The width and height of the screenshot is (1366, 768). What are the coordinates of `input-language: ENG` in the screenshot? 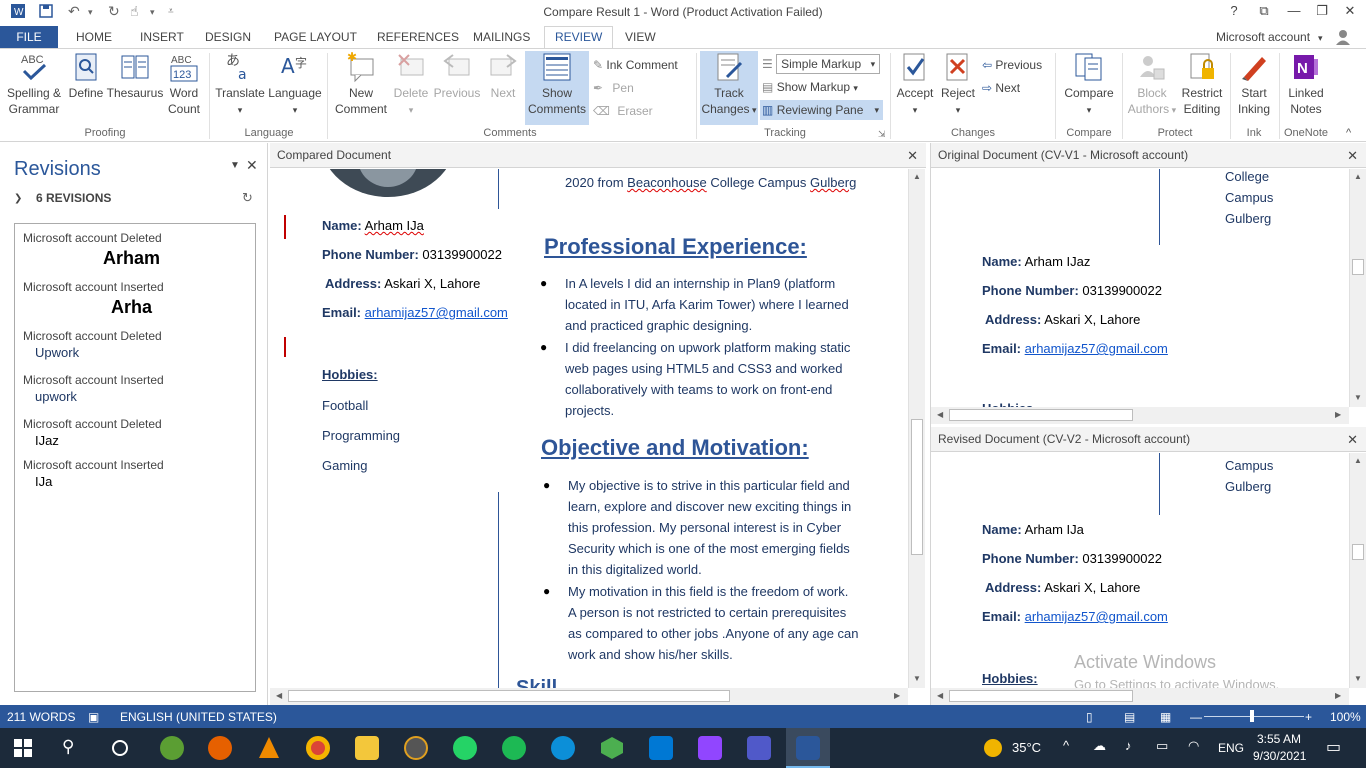 It's located at (1231, 748).